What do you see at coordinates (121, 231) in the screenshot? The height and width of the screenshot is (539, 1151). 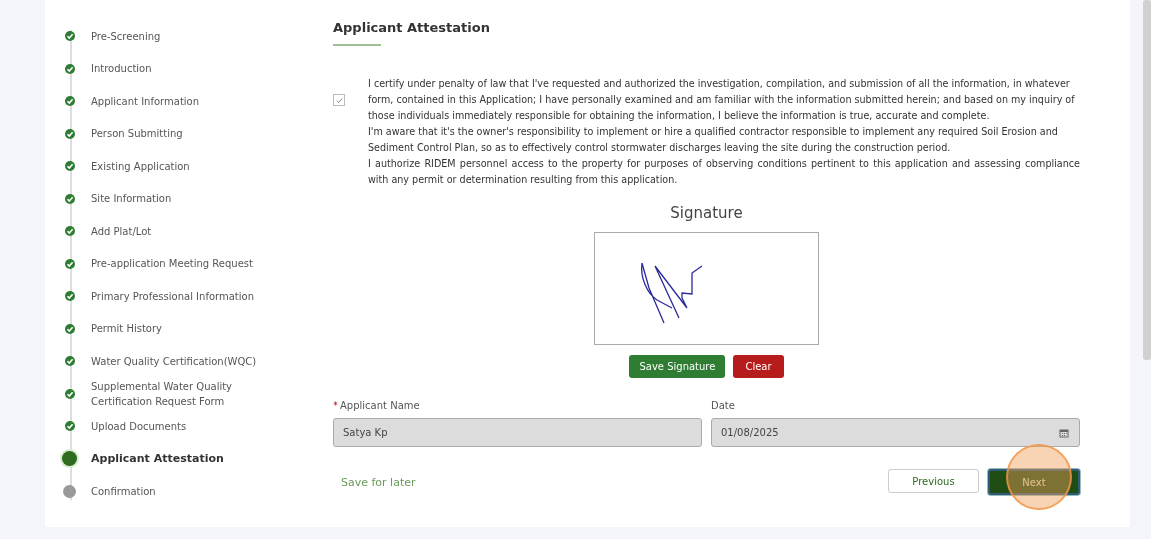 I see `step-link: Add Plat/Lot` at bounding box center [121, 231].